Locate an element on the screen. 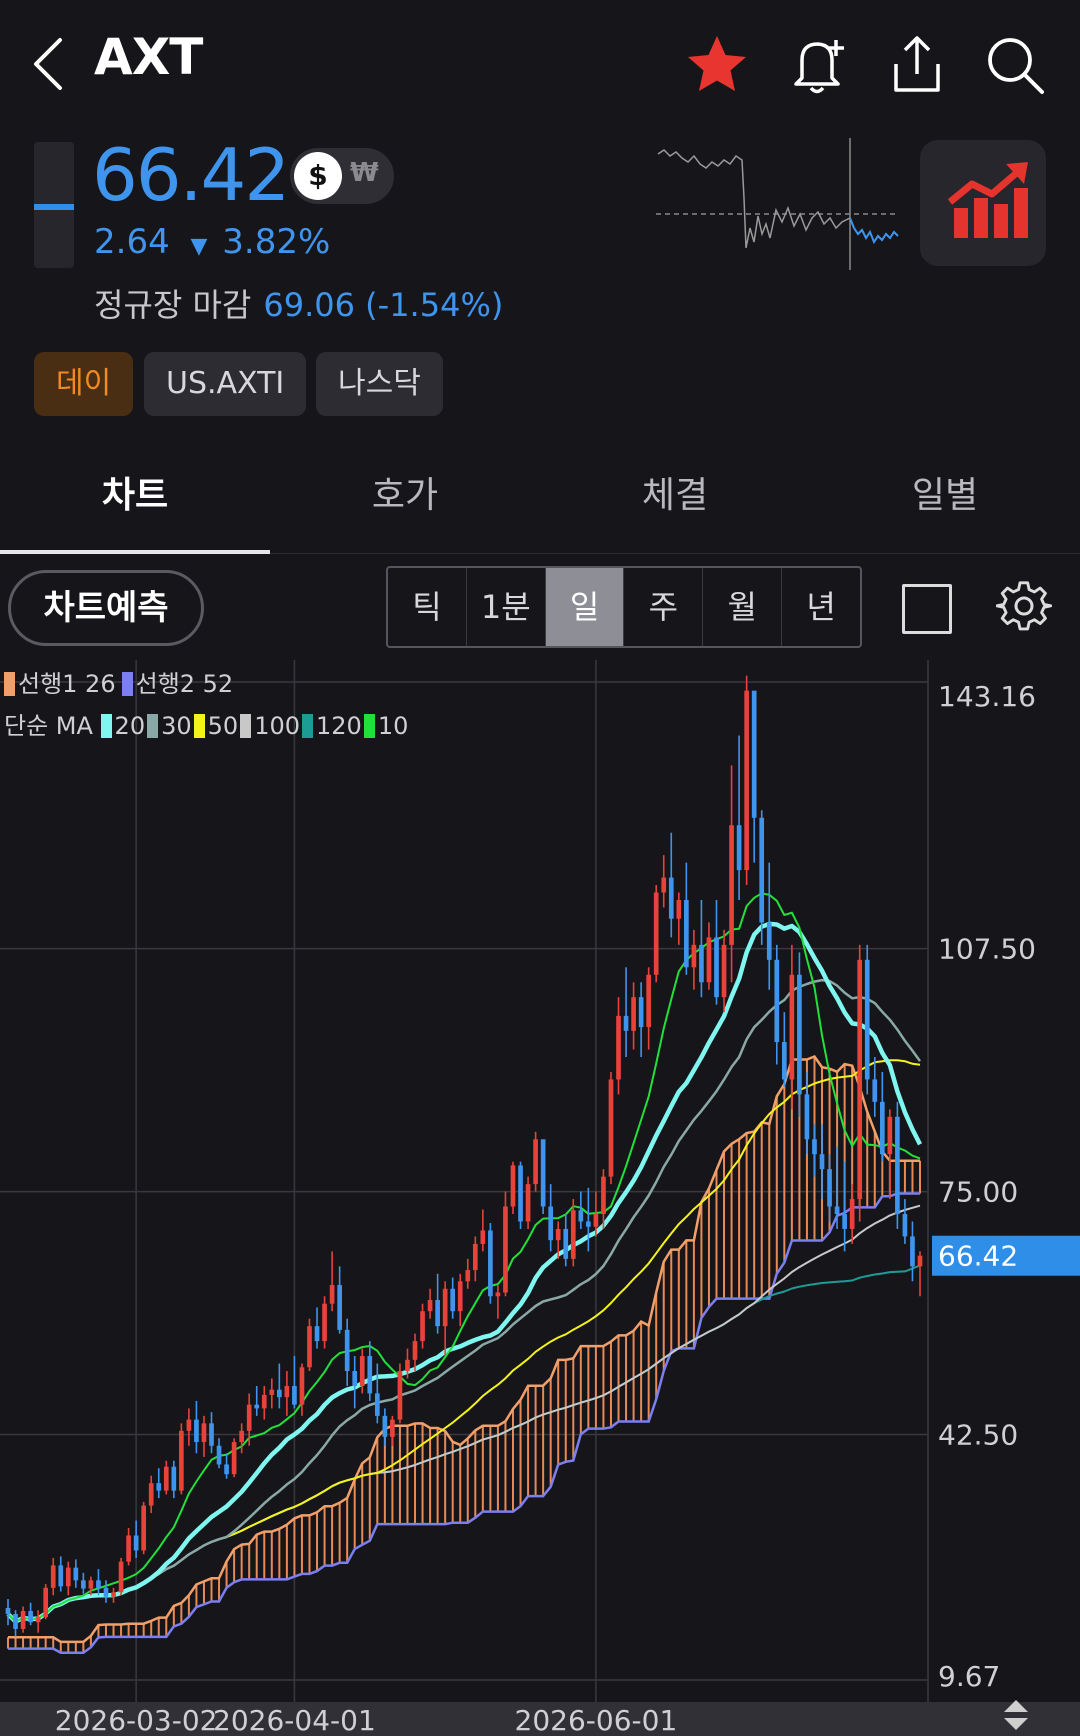 This screenshot has height=1736, width=1080. currency-toggle: $ ₩ is located at coordinates (342, 176).